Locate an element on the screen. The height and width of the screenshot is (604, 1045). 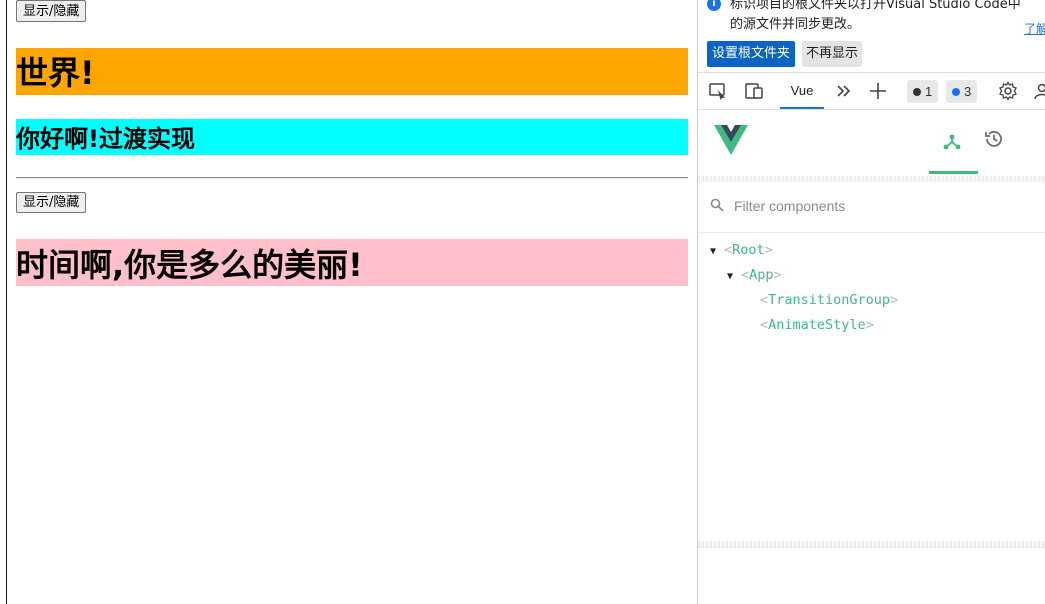
messages-badge: 3 is located at coordinates (962, 91).